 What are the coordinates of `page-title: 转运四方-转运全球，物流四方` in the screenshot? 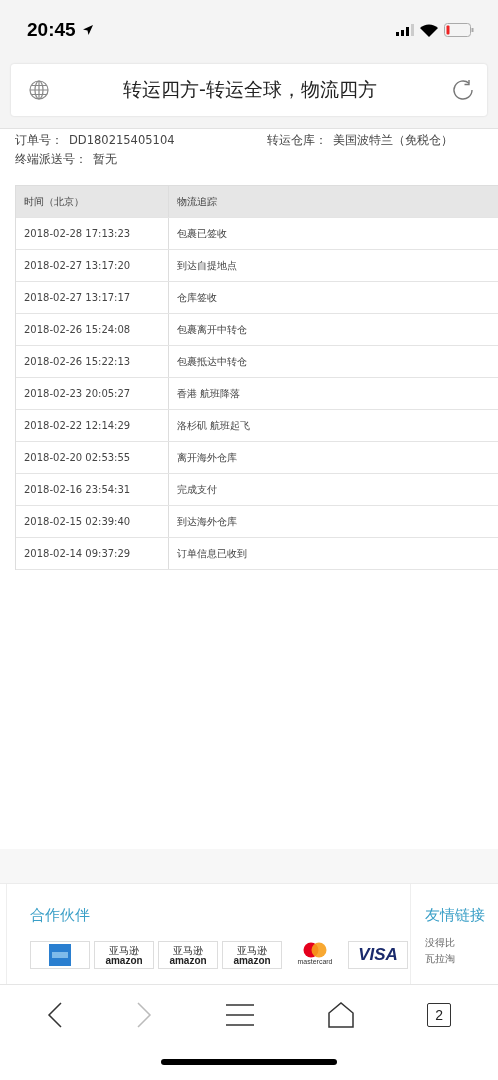 It's located at (250, 89).